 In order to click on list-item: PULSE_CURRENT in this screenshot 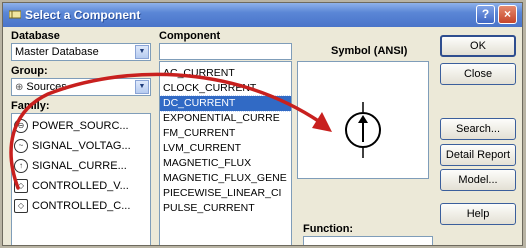, I will do `click(225, 208)`.